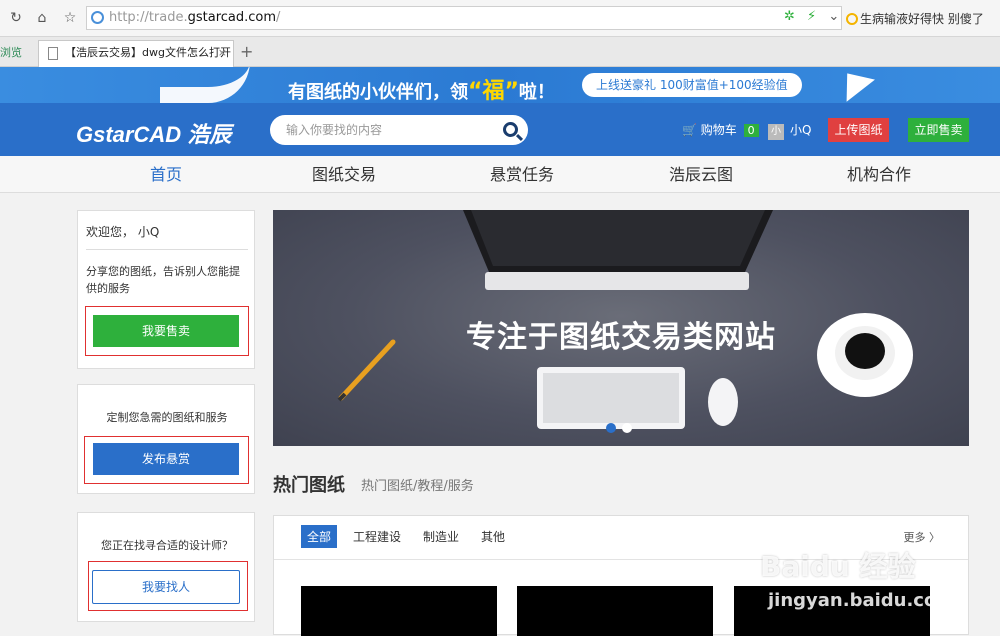  I want to click on designer-description: 您正在找寻合适的设计师？, so click(167, 545).